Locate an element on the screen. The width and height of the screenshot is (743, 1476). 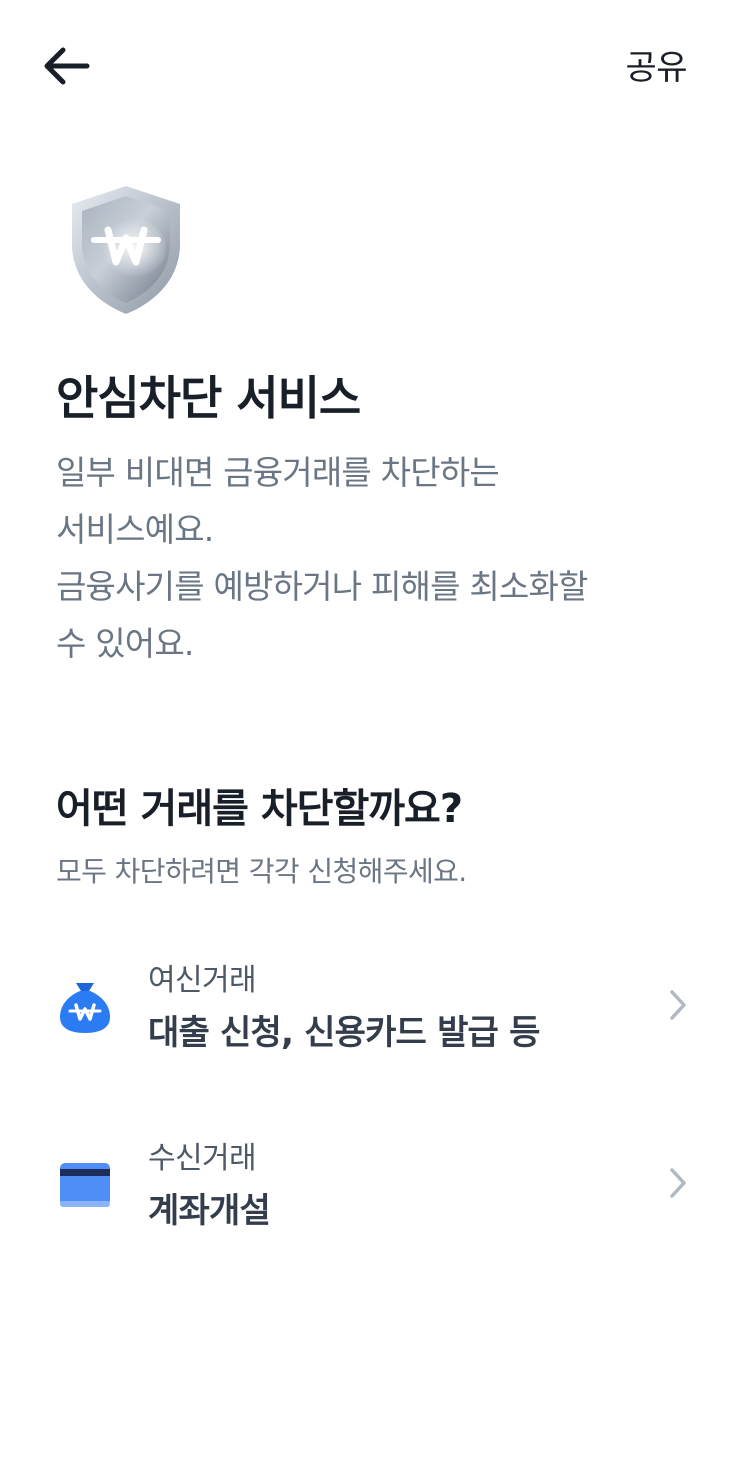
option-loan-transactions: 여신거래 대출 신청, 신용카드 발급 등 is located at coordinates (371, 1030).